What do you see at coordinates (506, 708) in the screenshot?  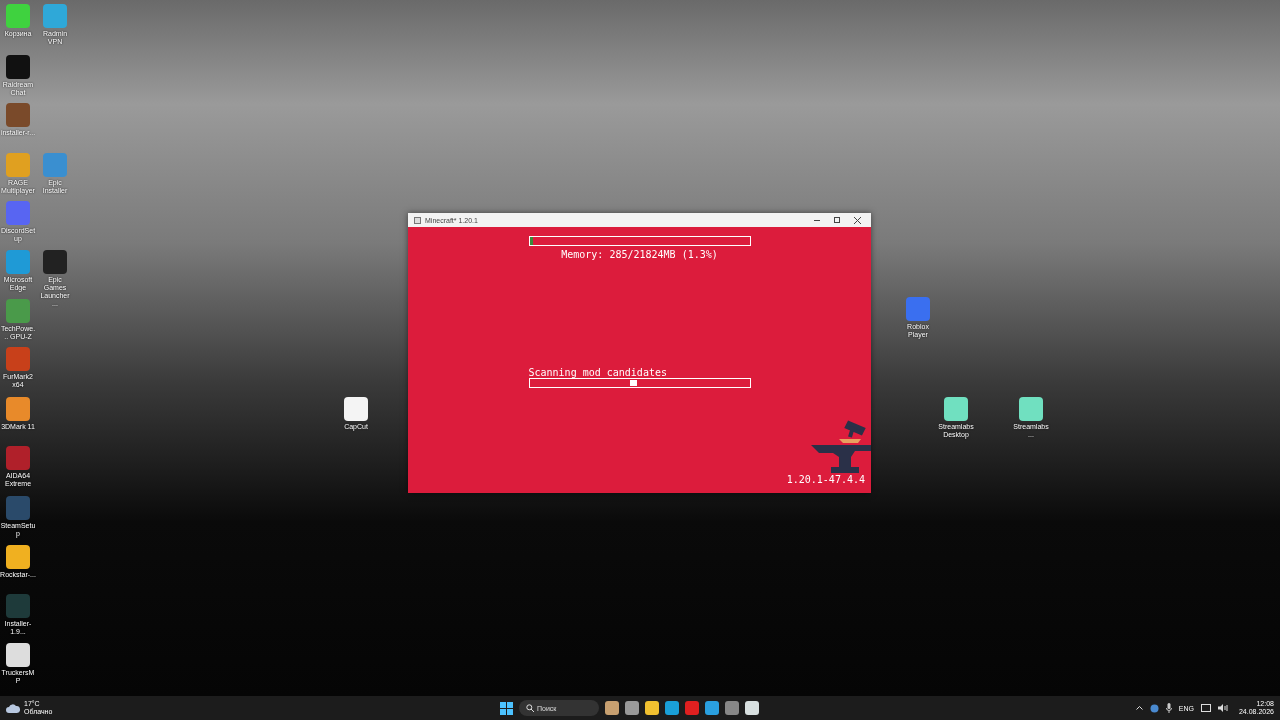 I see `windows-start-icon` at bounding box center [506, 708].